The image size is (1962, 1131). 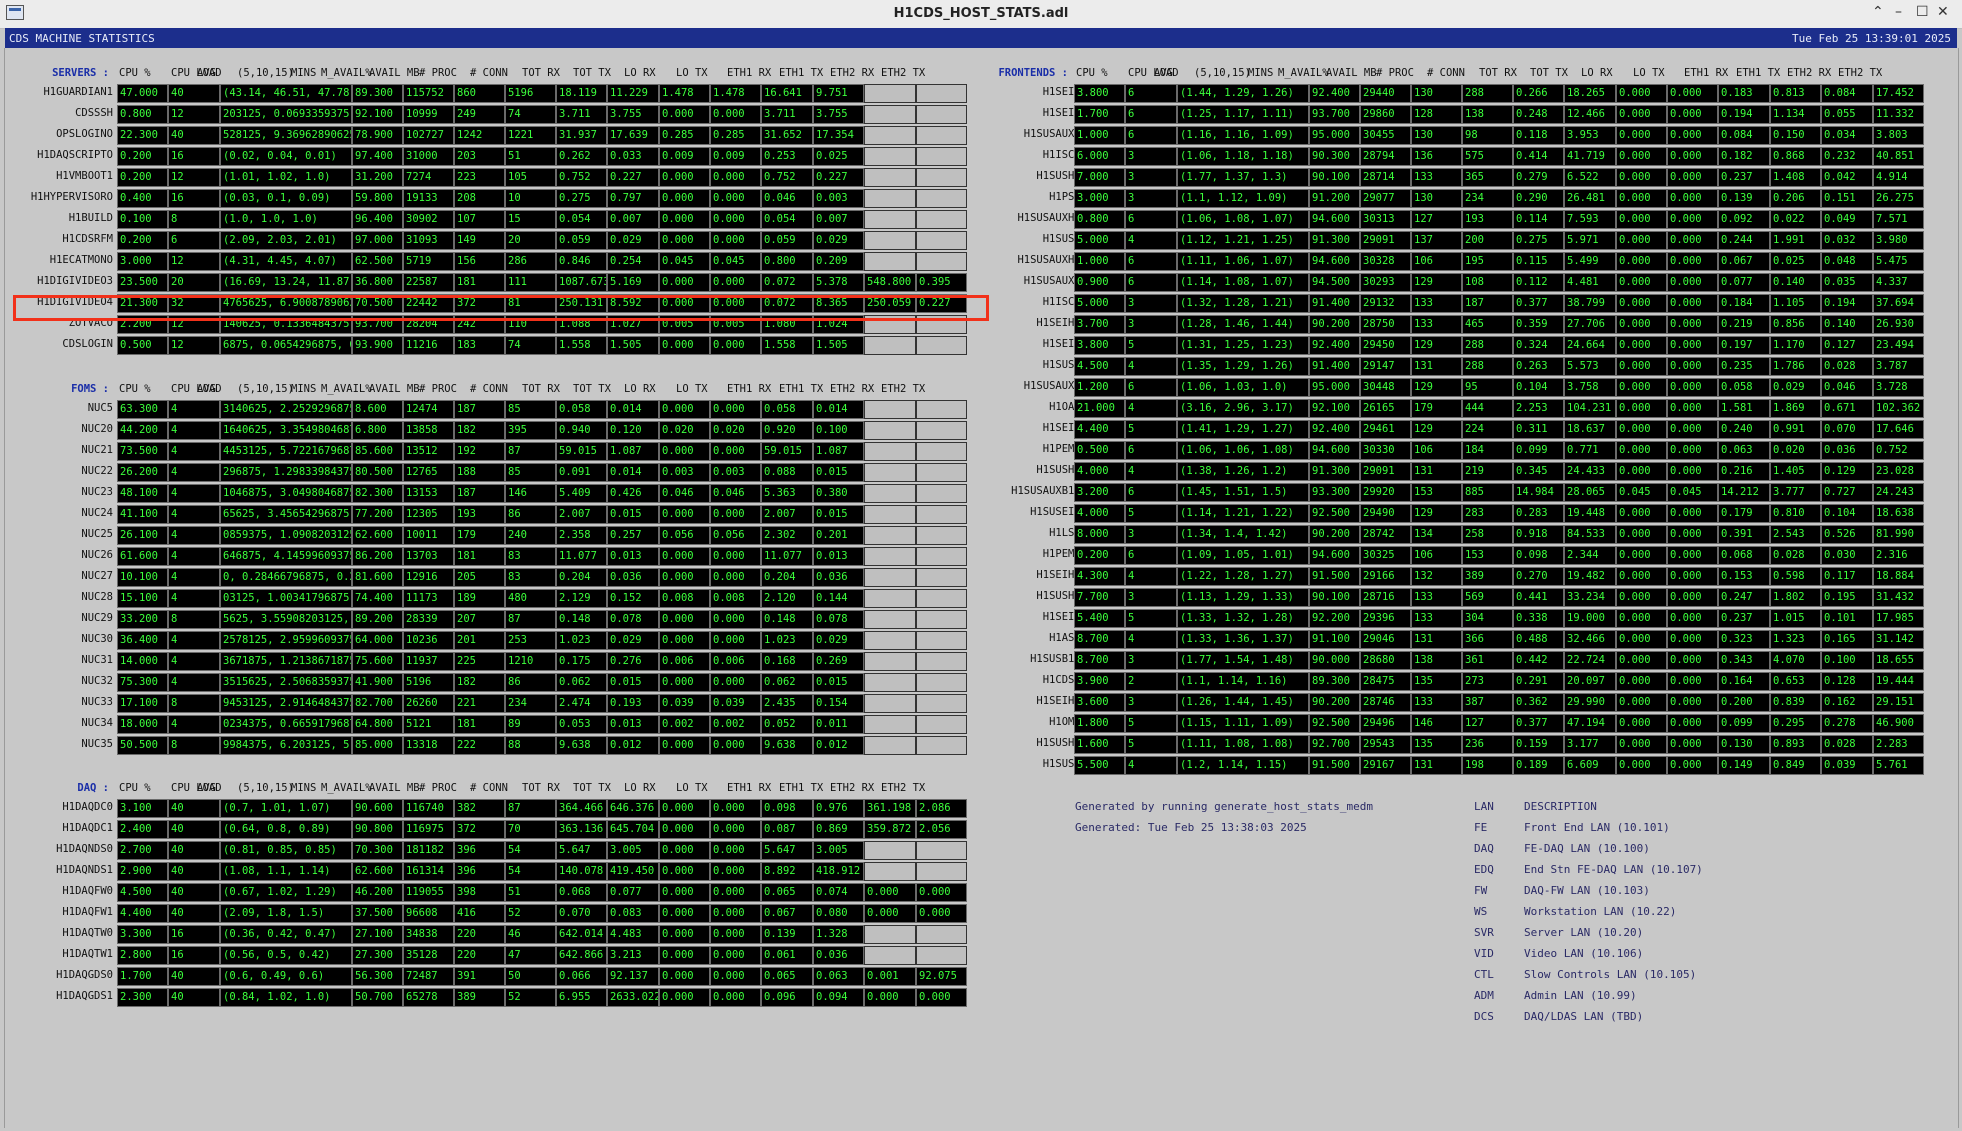 What do you see at coordinates (286, 892) in the screenshot?
I see `stat-cell: (0.67, 1.02, 1.29)` at bounding box center [286, 892].